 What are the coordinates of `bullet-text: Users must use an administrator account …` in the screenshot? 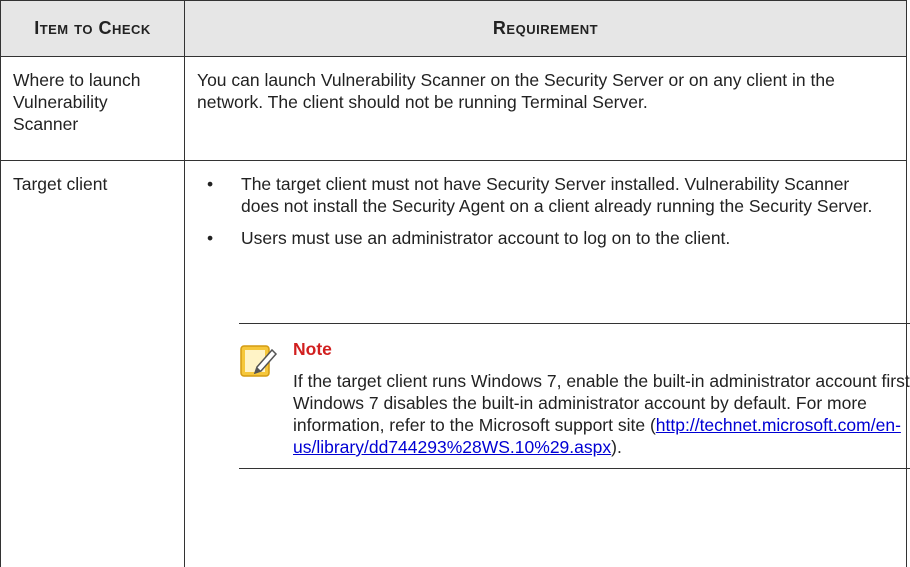 It's located at (485, 238).